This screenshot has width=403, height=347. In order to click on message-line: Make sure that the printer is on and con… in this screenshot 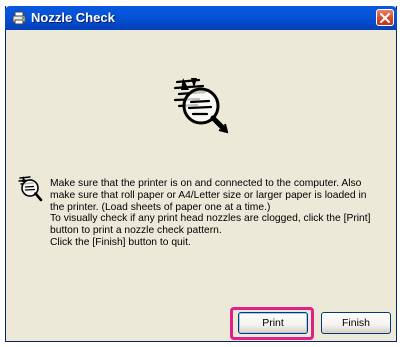, I will do `click(206, 183)`.